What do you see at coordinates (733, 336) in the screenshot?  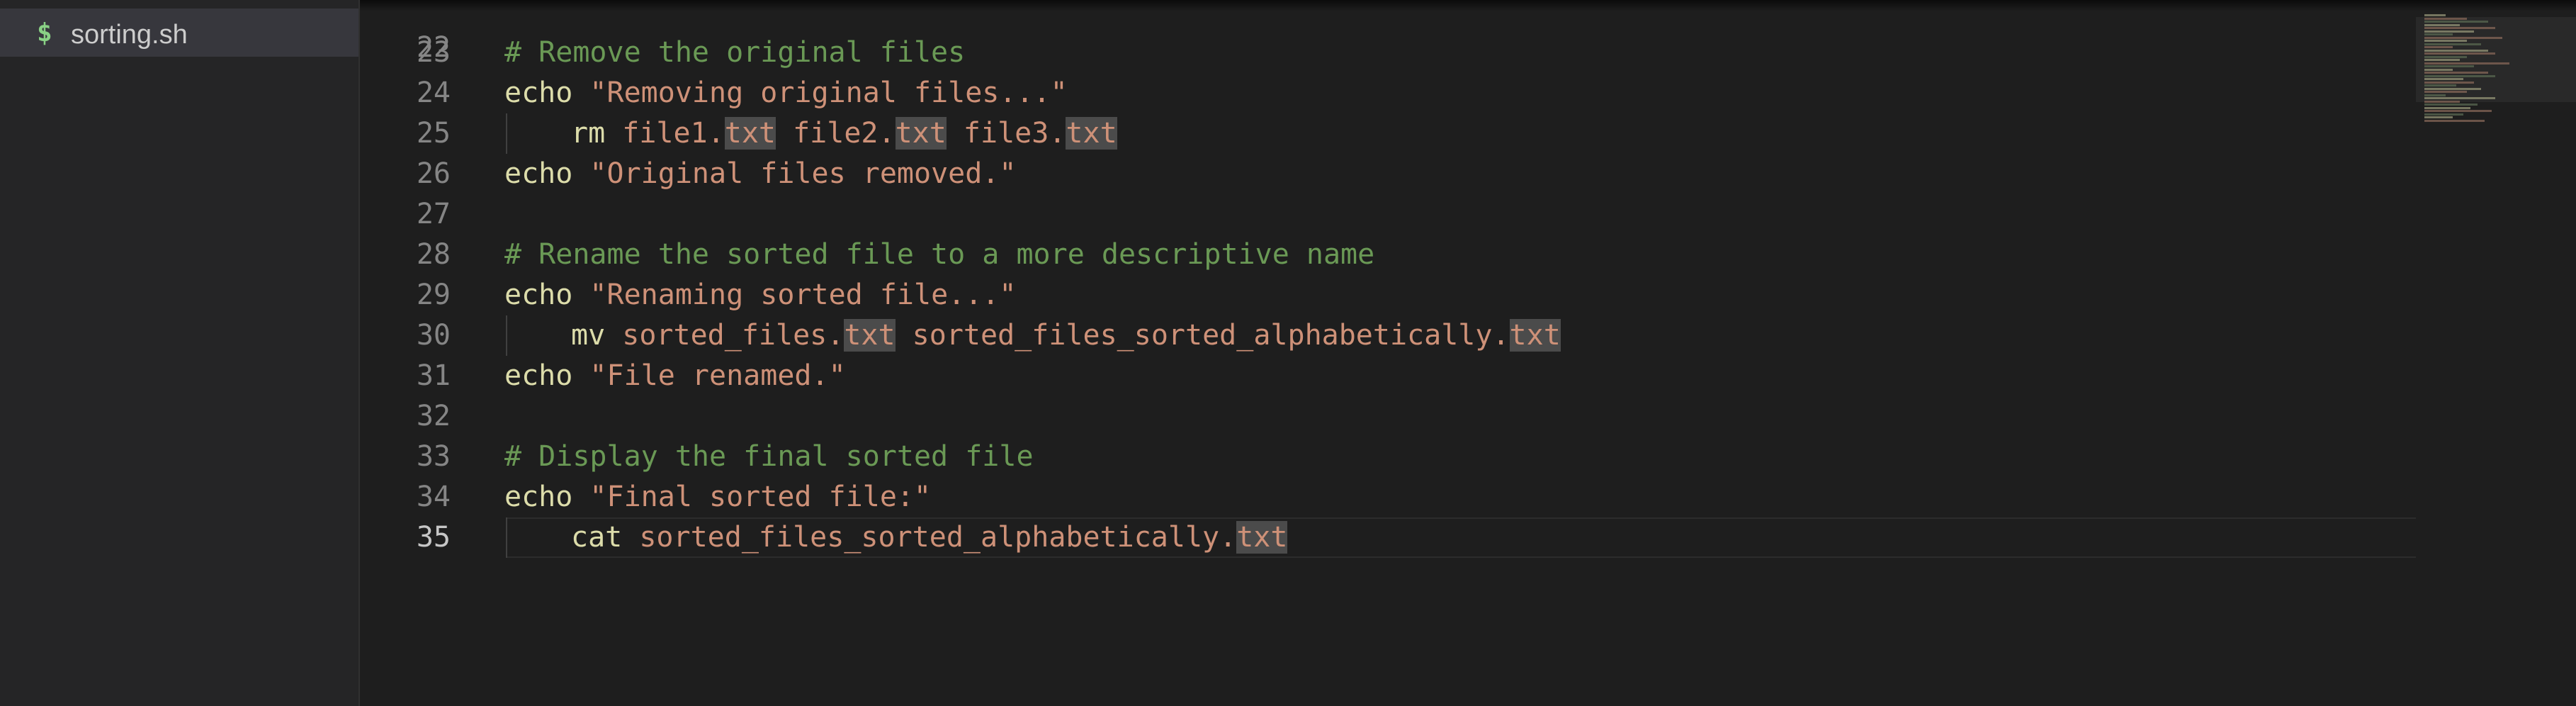 I see `code-token: sorted_files.` at bounding box center [733, 336].